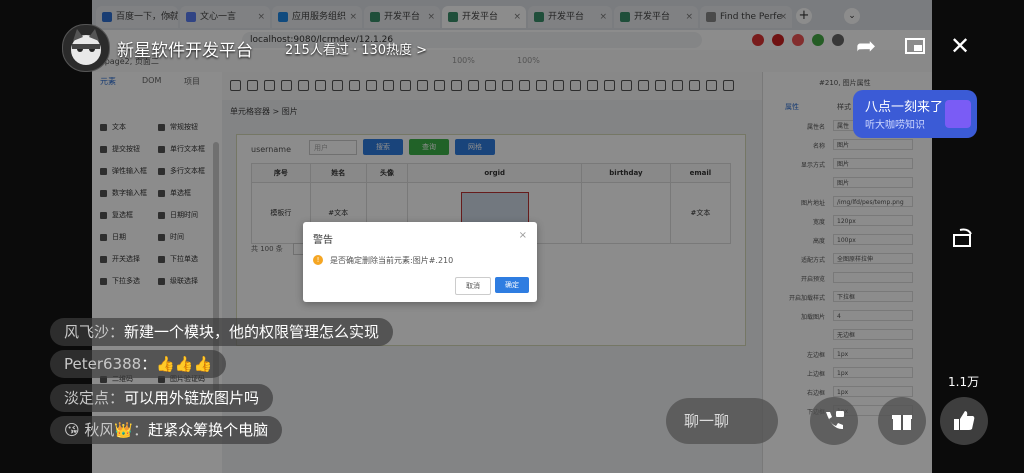 The width and height of the screenshot is (1024, 473). Describe the element at coordinates (960, 46) in the screenshot. I see `close-icon: ✕` at that location.